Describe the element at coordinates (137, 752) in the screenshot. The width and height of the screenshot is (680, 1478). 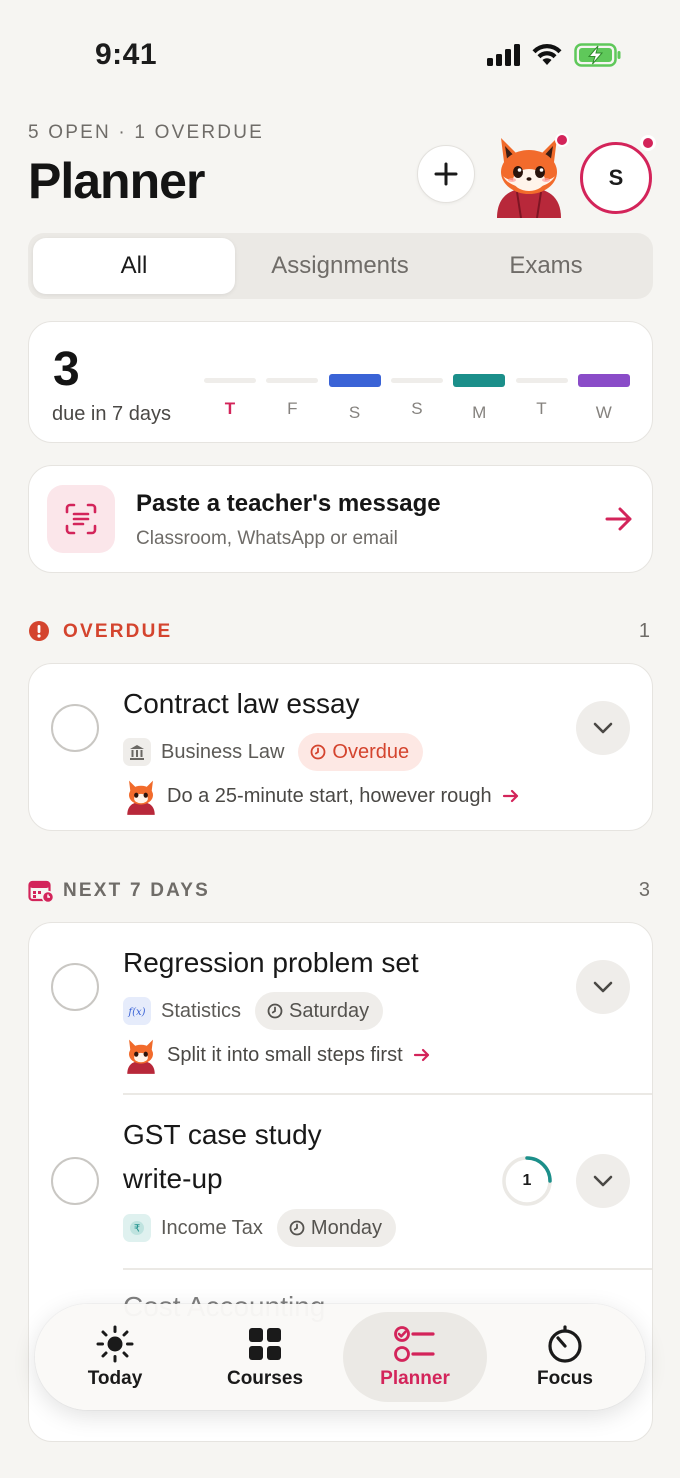
I see `bank-icon` at that location.